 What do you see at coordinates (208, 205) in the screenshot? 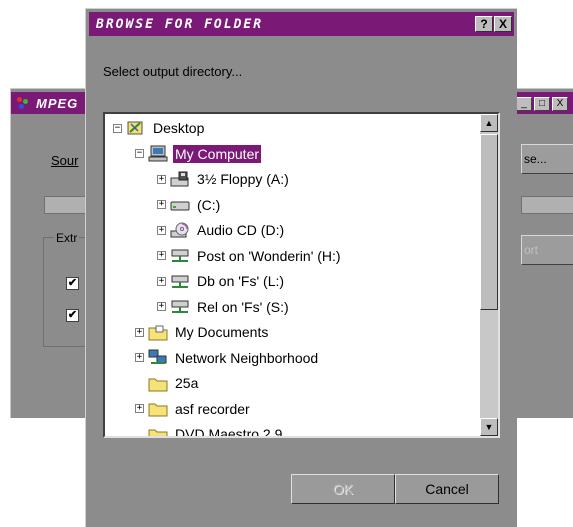
I see `tree-item-label: (C:)` at bounding box center [208, 205].